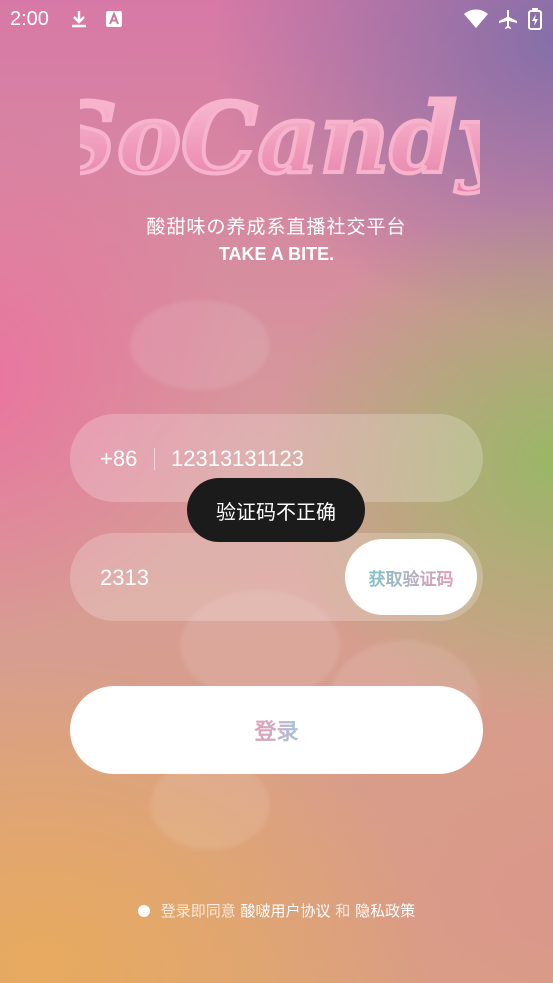 The image size is (553, 983). Describe the element at coordinates (285, 911) in the screenshot. I see `user-agreement-link: 酸啵用户协议` at that location.